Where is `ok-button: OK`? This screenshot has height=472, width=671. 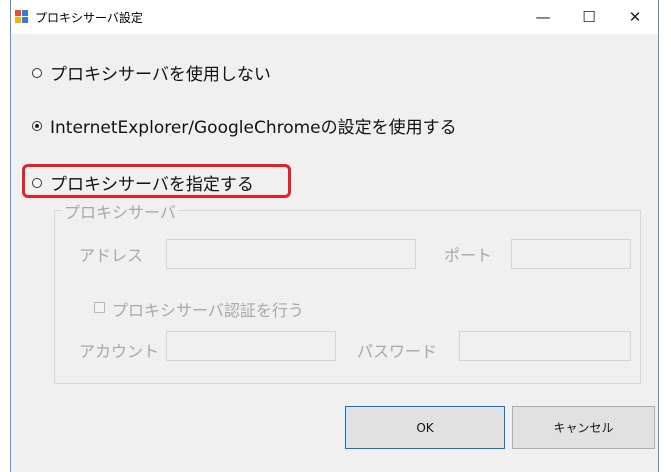 ok-button: OK is located at coordinates (425, 427).